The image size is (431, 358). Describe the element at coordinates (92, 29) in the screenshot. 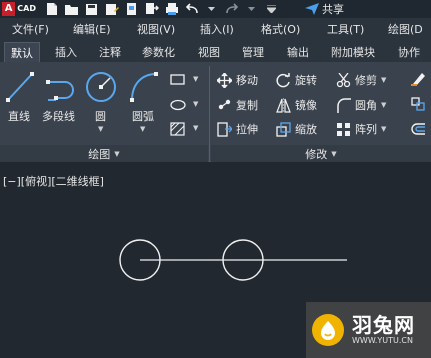

I see `menu-edit: 编辑(E)` at that location.